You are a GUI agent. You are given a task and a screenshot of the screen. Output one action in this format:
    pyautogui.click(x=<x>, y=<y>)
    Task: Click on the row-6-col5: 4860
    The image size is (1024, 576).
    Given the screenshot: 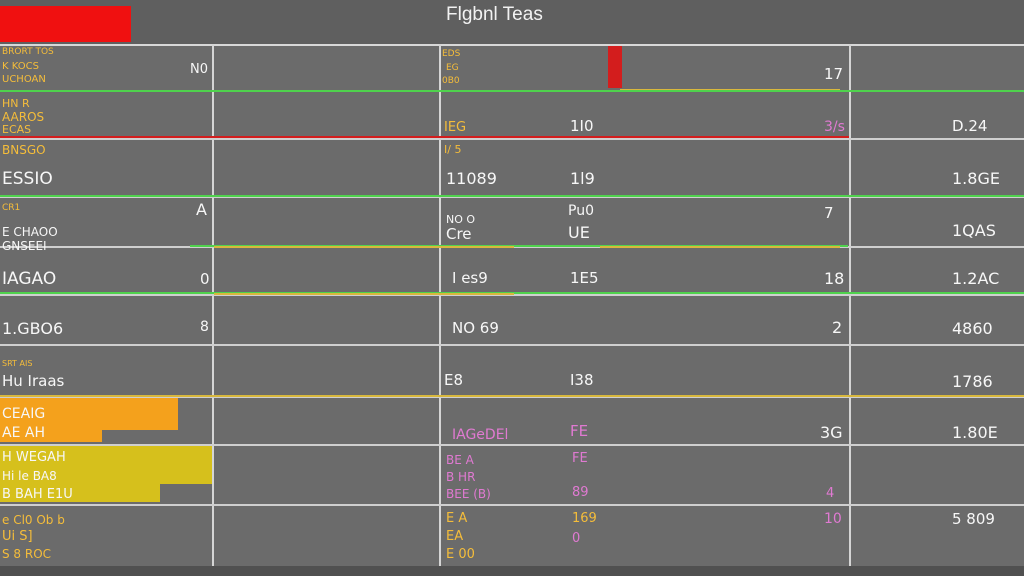 What is the action you would take?
    pyautogui.click(x=972, y=328)
    